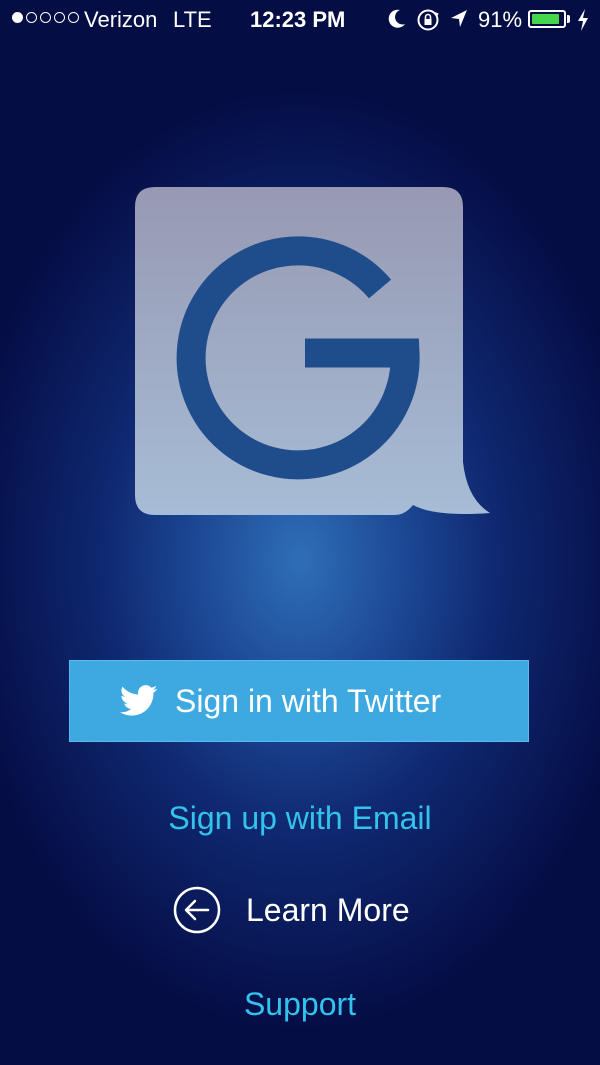 The image size is (600, 1065). What do you see at coordinates (459, 22) in the screenshot?
I see `location-arrow-icon` at bounding box center [459, 22].